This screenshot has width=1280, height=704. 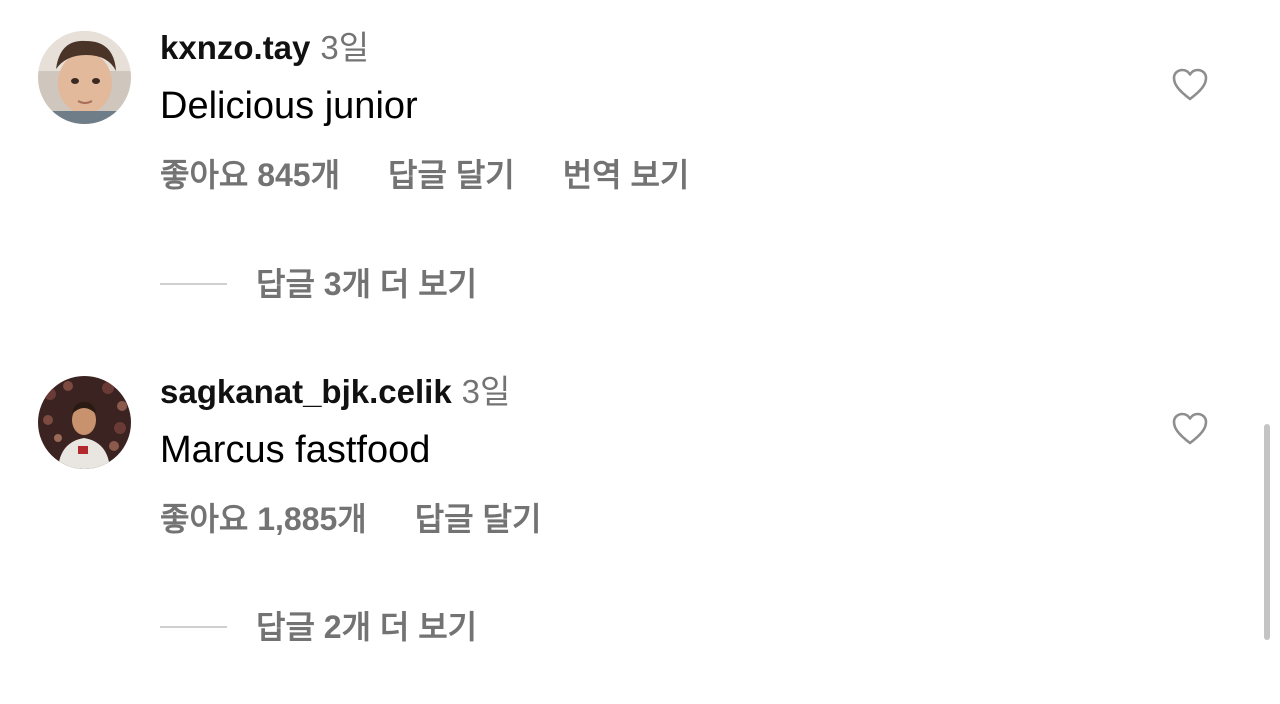 What do you see at coordinates (306, 391) in the screenshot?
I see `comment-username: sagkanat_bjk.celik` at bounding box center [306, 391].